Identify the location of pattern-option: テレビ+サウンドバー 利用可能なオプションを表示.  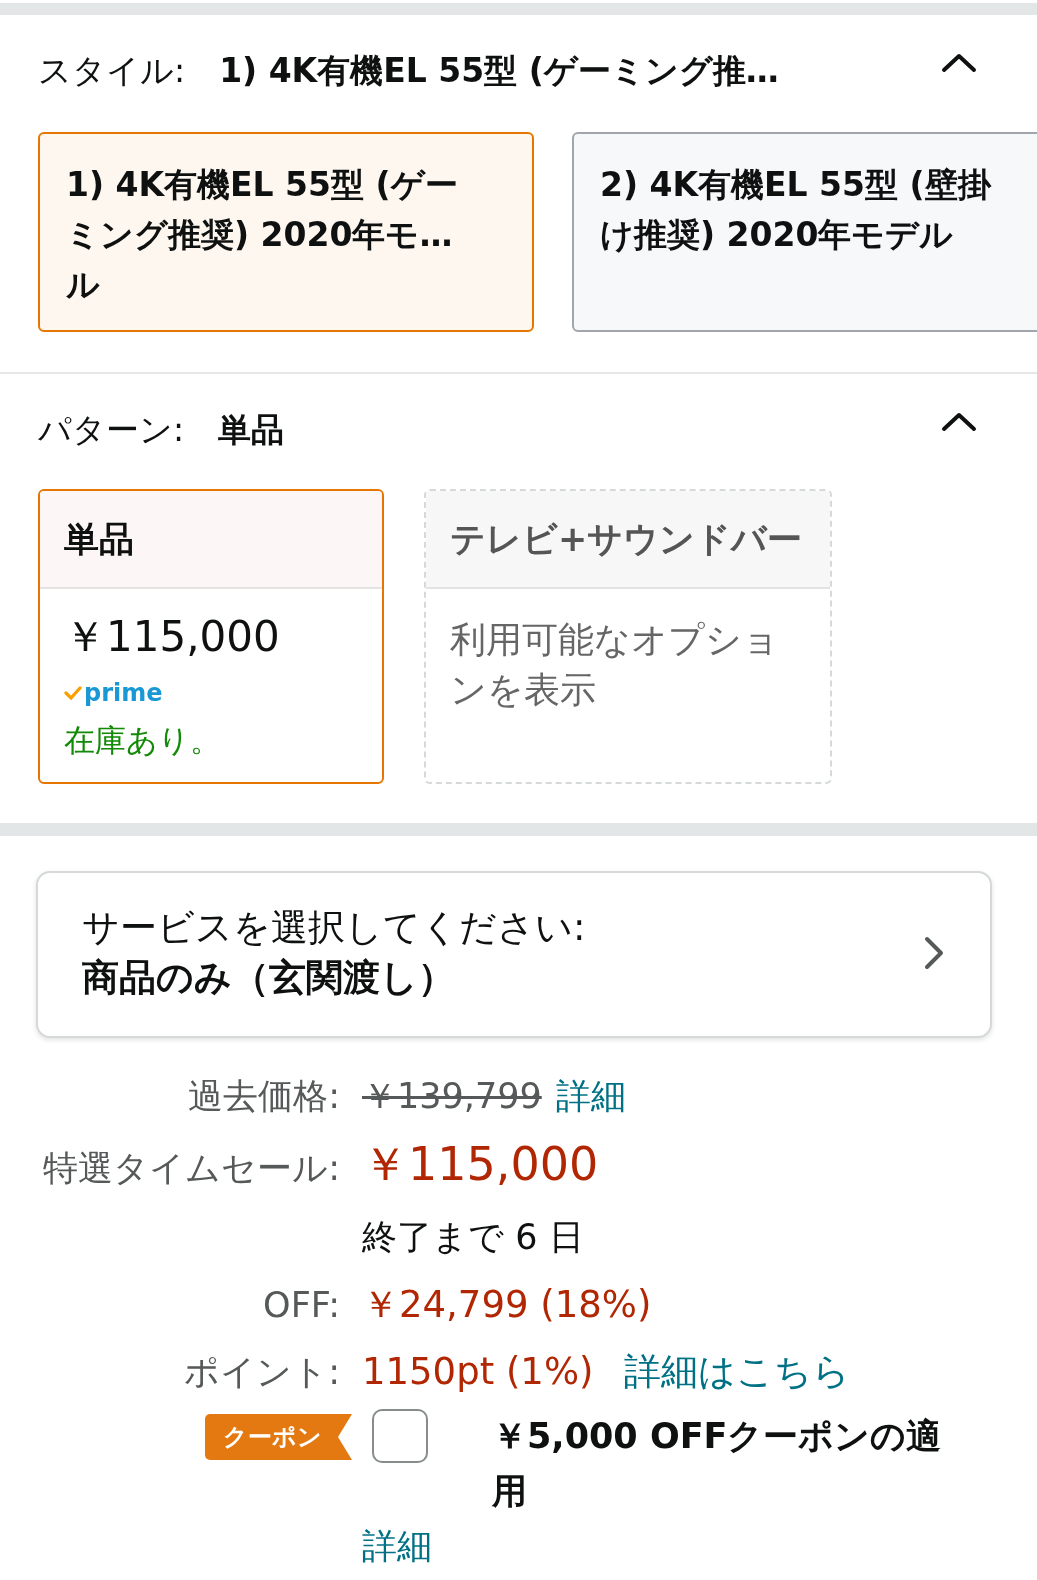
(628, 636).